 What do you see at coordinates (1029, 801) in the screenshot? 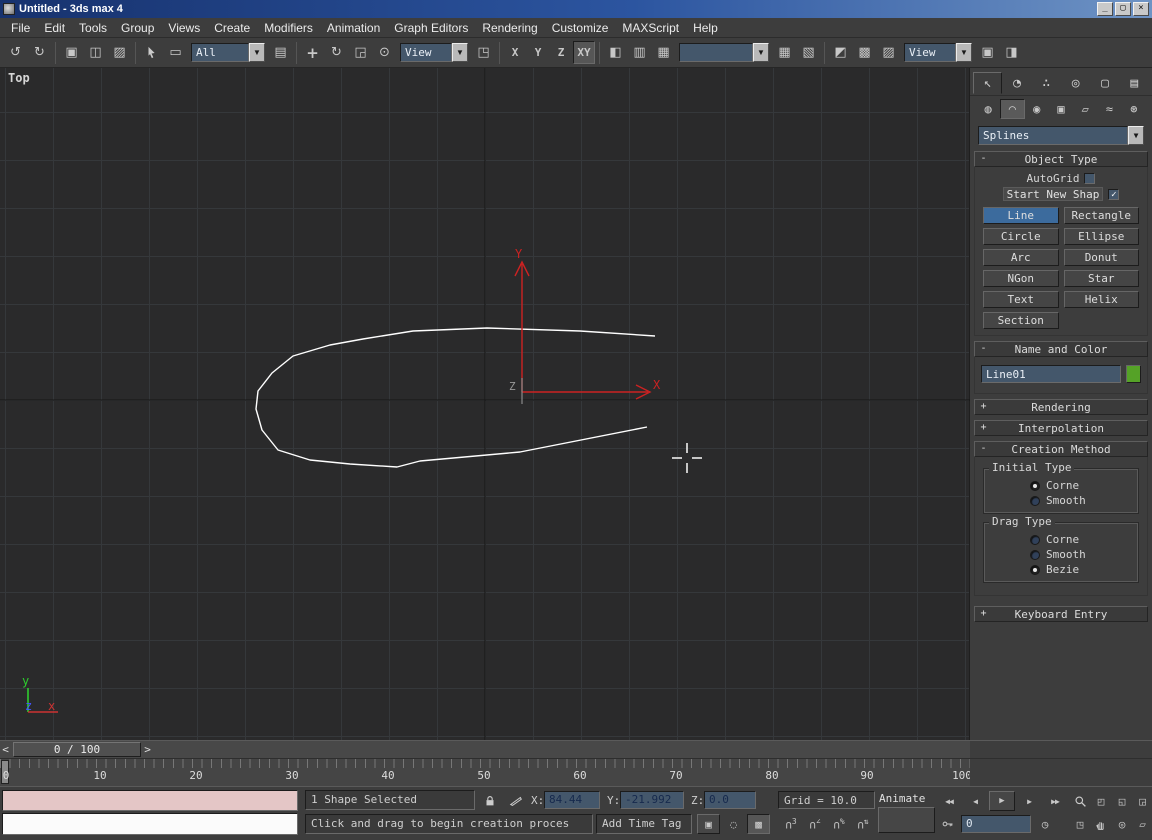
I see `next-frame-button: ▶` at bounding box center [1029, 801].